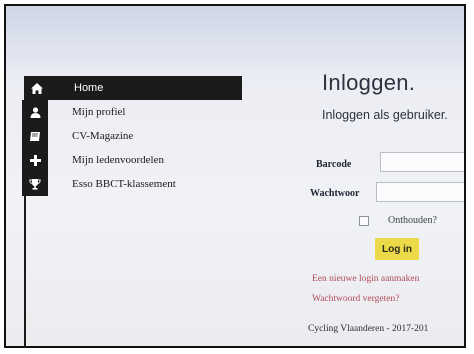 Image resolution: width=474 pixels, height=354 pixels. I want to click on password-label: Wachtwoor, so click(335, 193).